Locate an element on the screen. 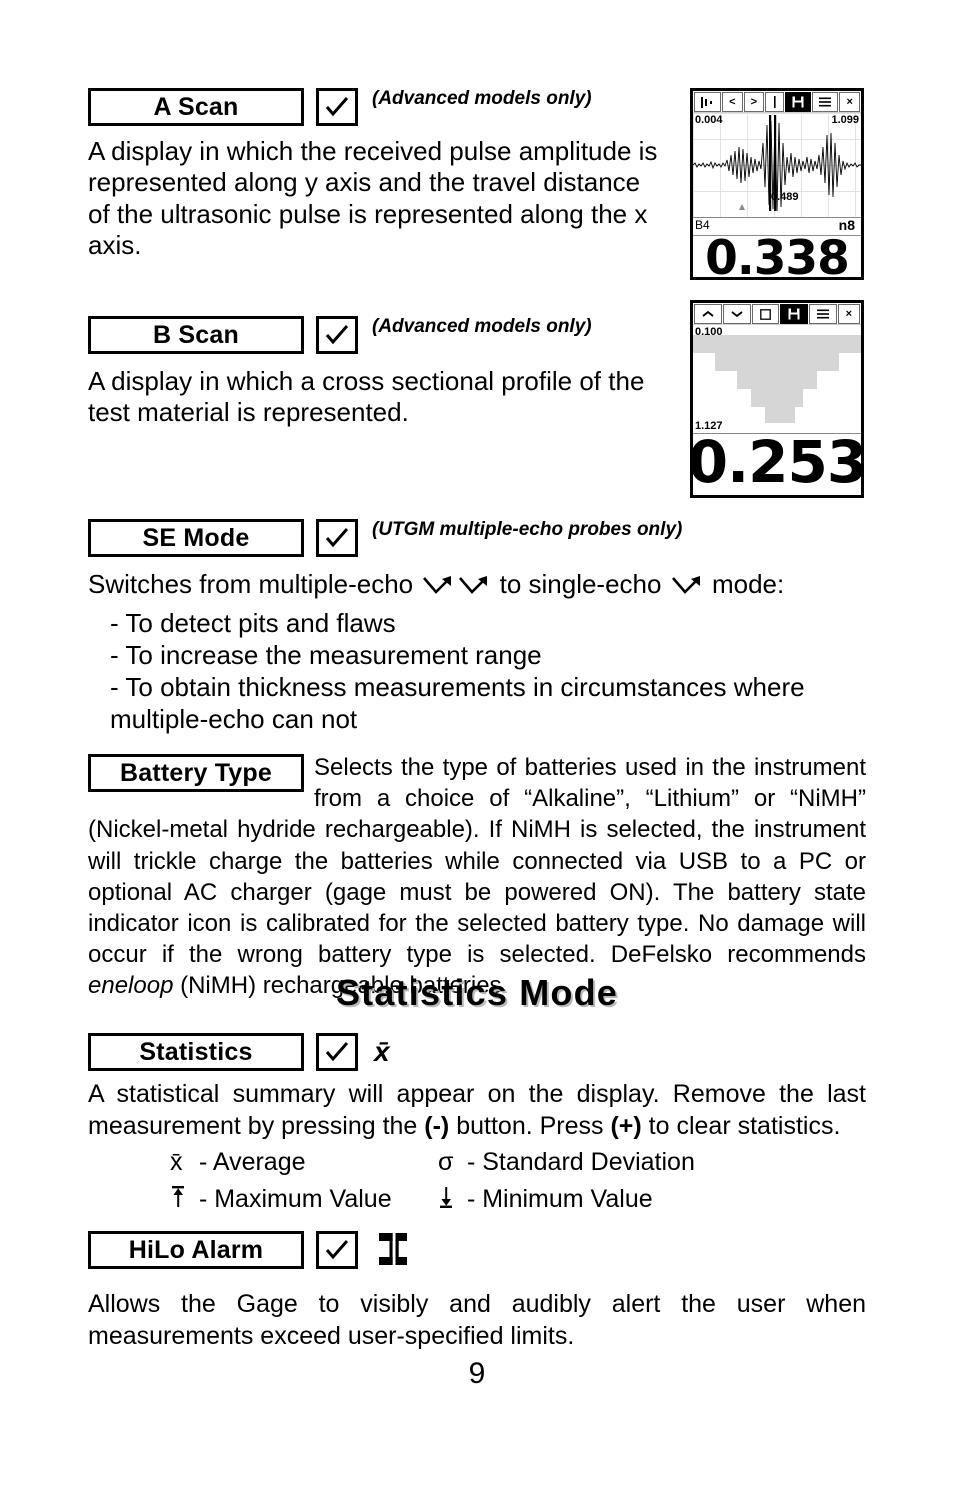 This screenshot has height=1491, width=954. hilo-alarm-label: HiLo Alarm is located at coordinates (196, 1250).